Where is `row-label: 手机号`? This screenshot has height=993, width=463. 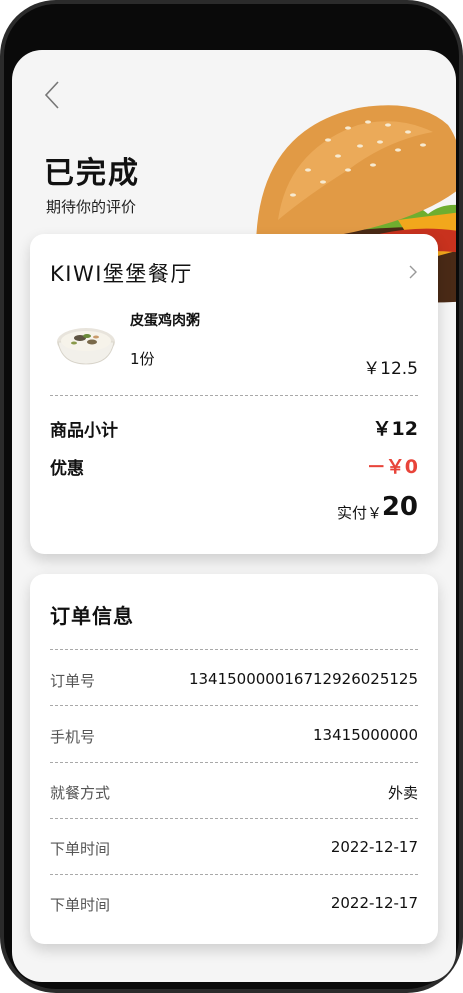 row-label: 手机号 is located at coordinates (73, 737).